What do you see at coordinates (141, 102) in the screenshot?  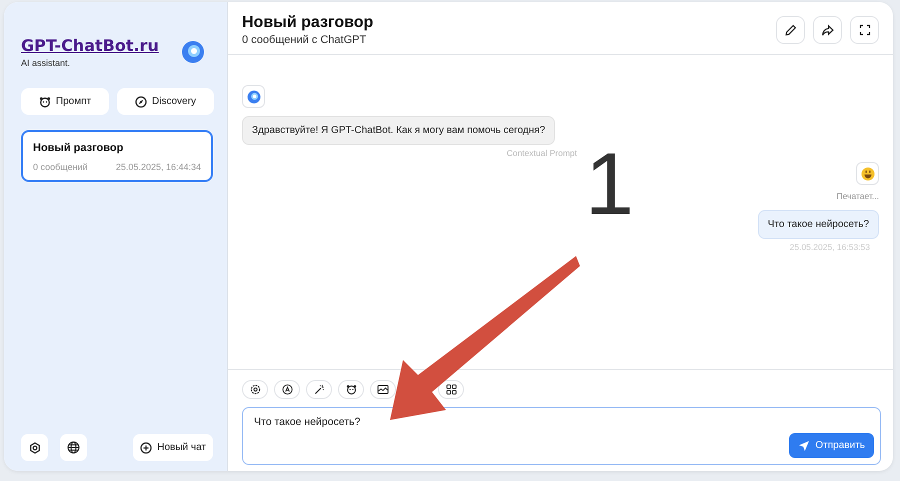 I see `compass-icon` at bounding box center [141, 102].